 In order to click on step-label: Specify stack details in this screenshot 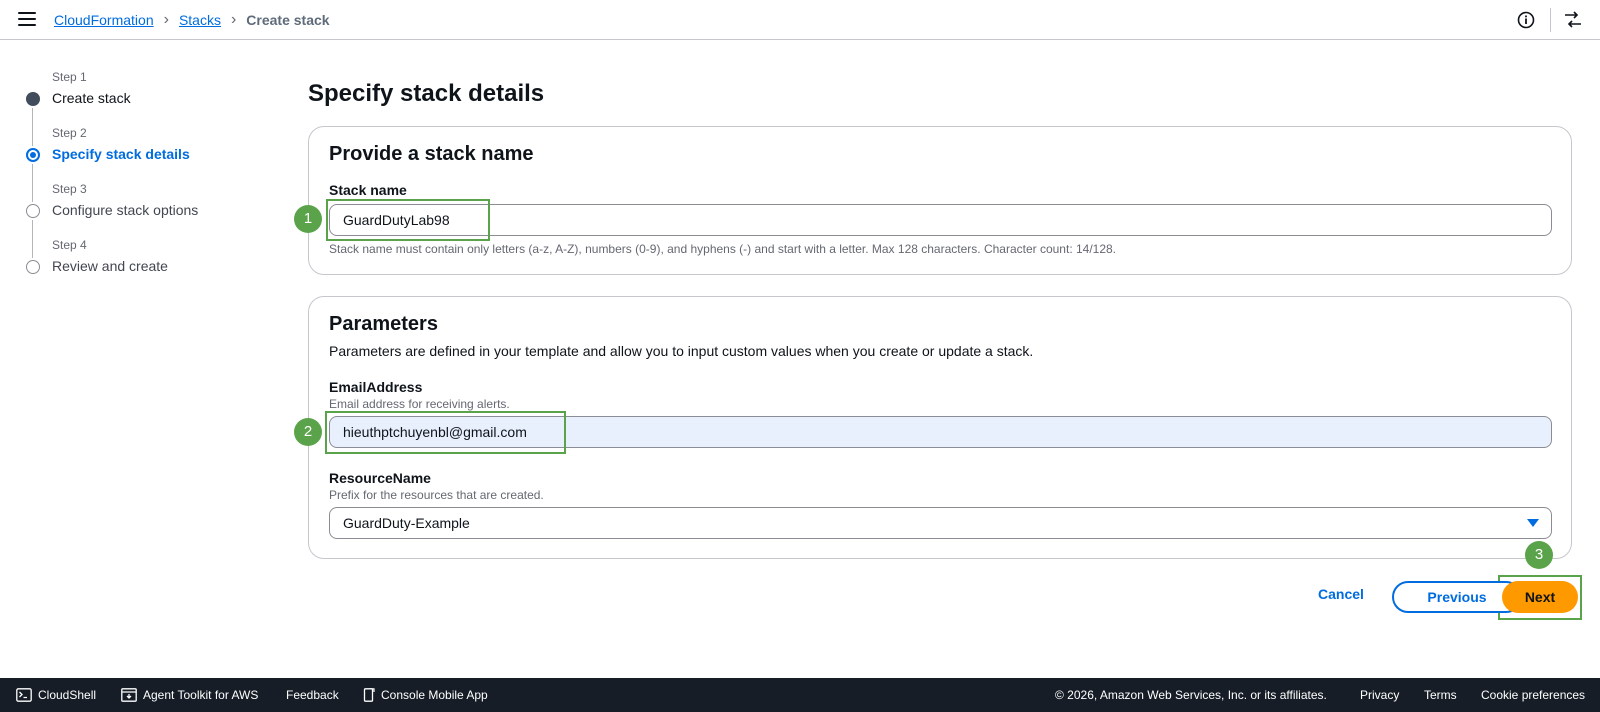, I will do `click(121, 154)`.